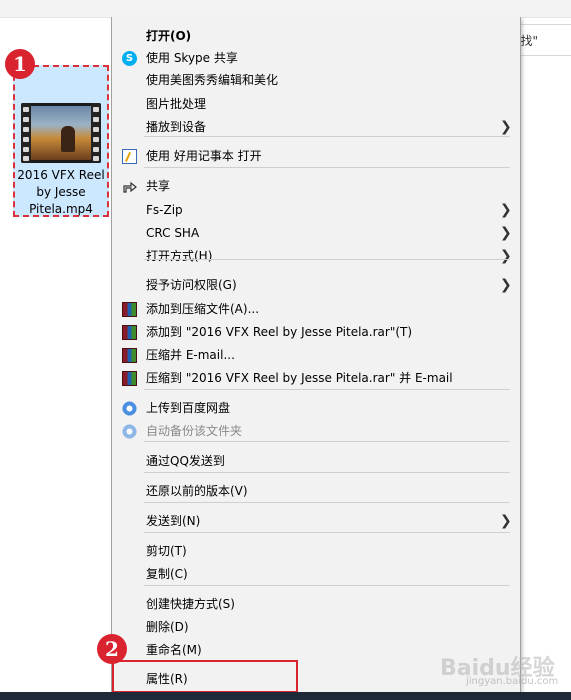 Image resolution: width=571 pixels, height=700 pixels. What do you see at coordinates (212, 80) in the screenshot?
I see `menu-item-label: 使用美图秀秀编辑和美化` at bounding box center [212, 80].